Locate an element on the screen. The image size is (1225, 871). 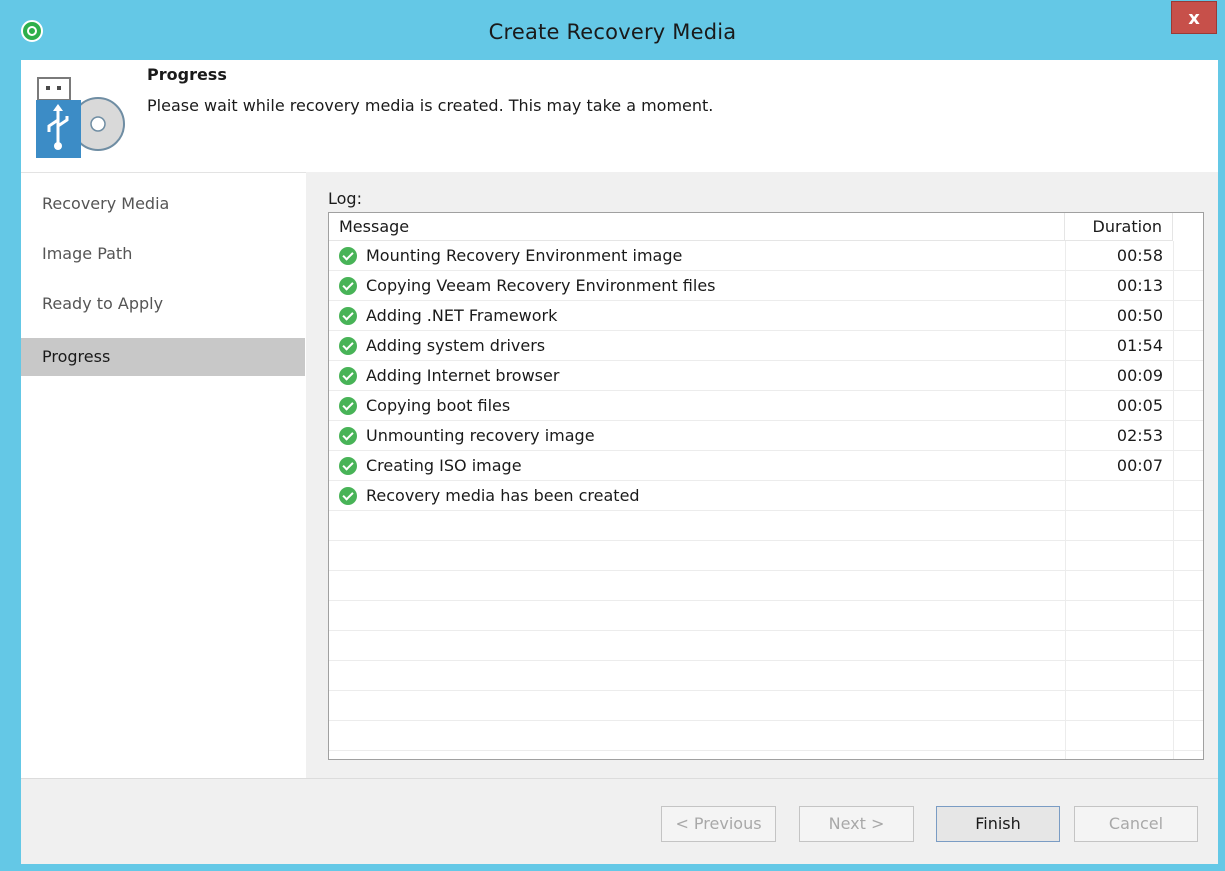
log-duration: 00:58 is located at coordinates (1139, 255).